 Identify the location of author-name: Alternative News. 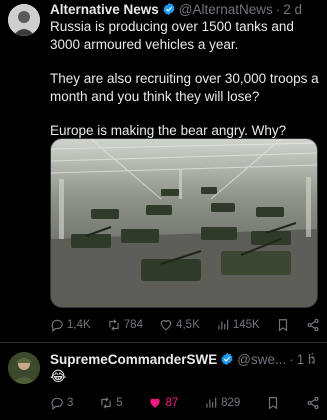
(104, 9).